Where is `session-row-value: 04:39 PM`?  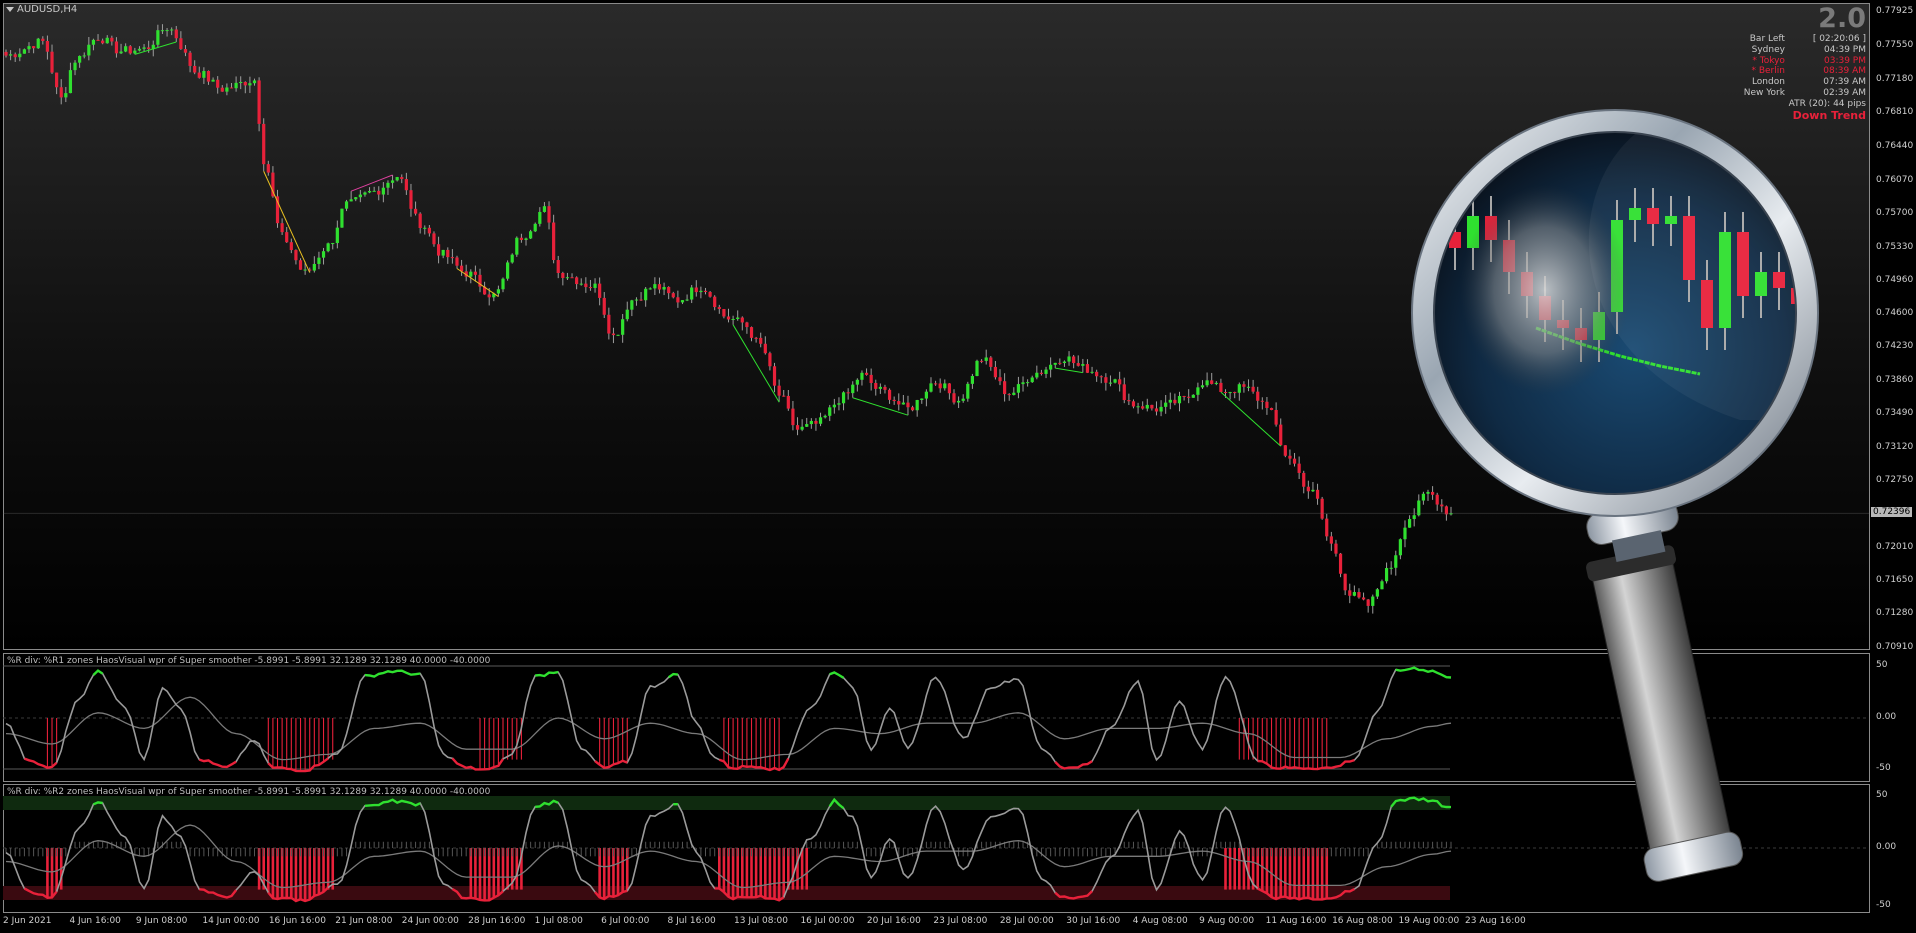 session-row-value: 04:39 PM is located at coordinates (1845, 49).